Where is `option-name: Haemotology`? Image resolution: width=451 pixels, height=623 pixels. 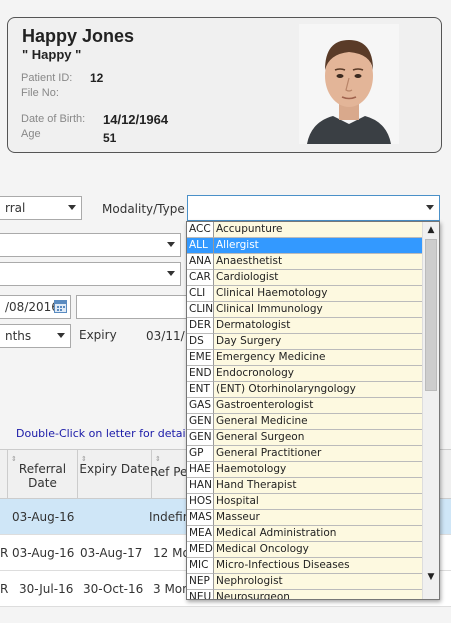 option-name: Haemotology is located at coordinates (318, 470).